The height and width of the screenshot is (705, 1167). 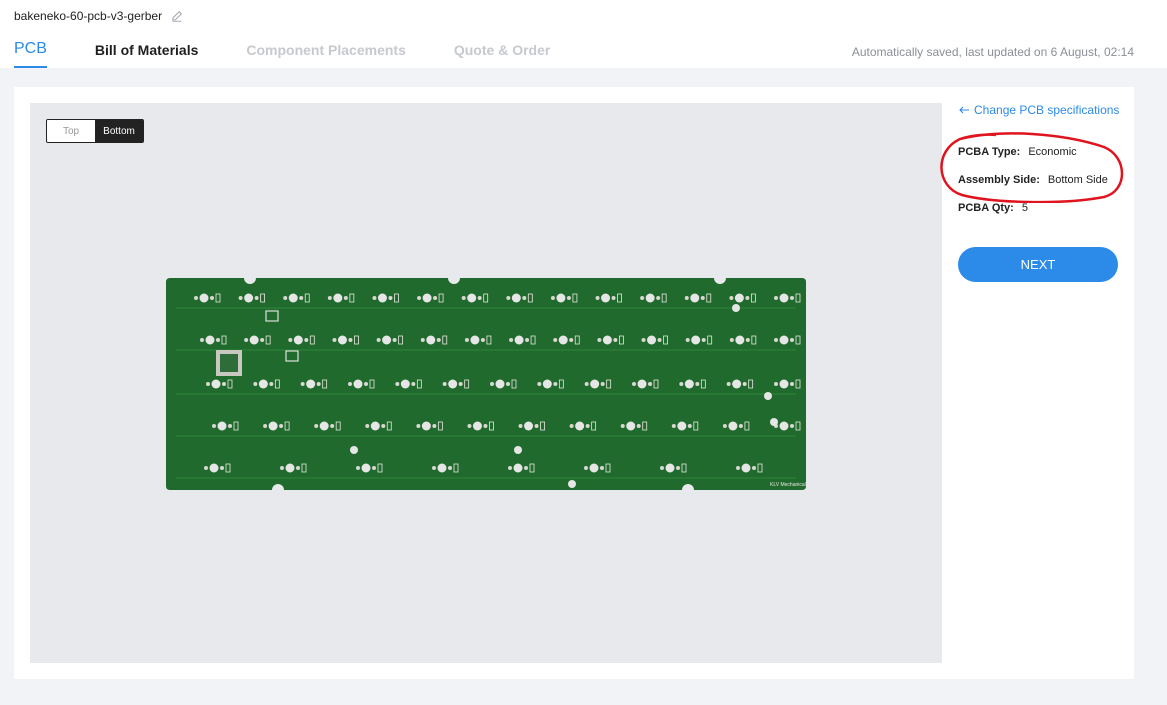 What do you see at coordinates (1038, 264) in the screenshot?
I see `next-button: NEXT` at bounding box center [1038, 264].